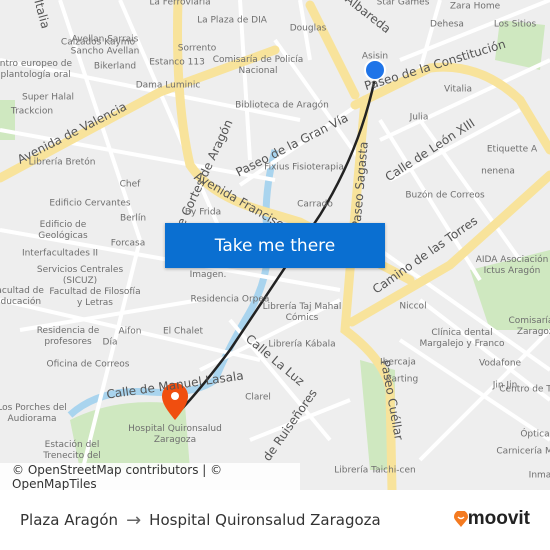 The image size is (550, 550). Describe the element at coordinates (458, 89) in the screenshot. I see `place-label: Vitalia` at that location.